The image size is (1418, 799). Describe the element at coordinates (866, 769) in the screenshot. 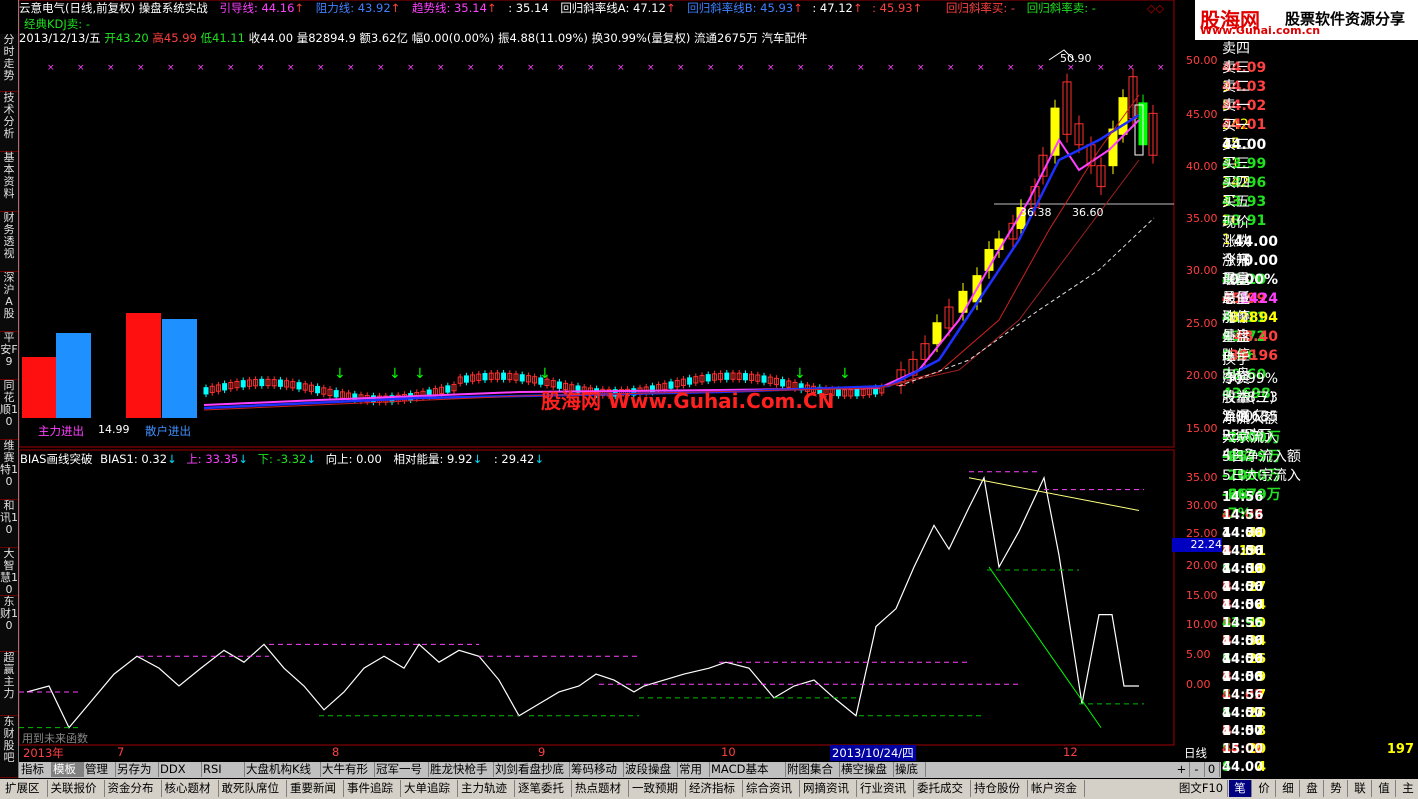

I see `indicator-tab-16: 横空操盘` at that location.